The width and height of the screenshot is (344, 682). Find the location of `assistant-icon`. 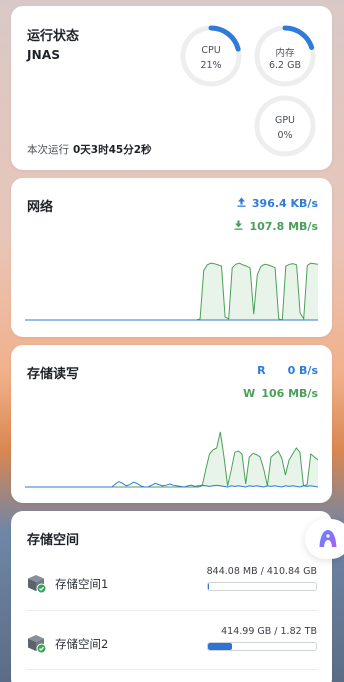

assistant-icon is located at coordinates (328, 538).